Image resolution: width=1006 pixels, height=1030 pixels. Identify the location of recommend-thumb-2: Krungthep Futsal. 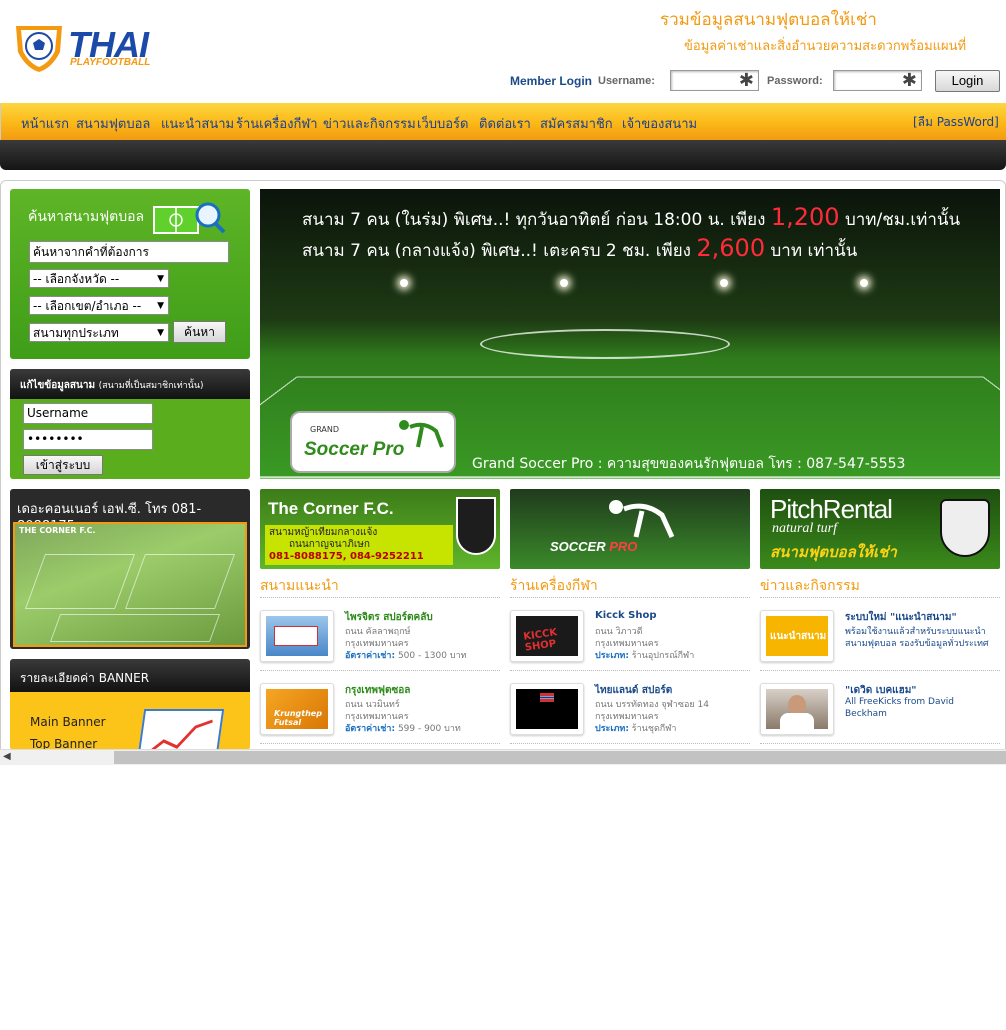
(297, 709).